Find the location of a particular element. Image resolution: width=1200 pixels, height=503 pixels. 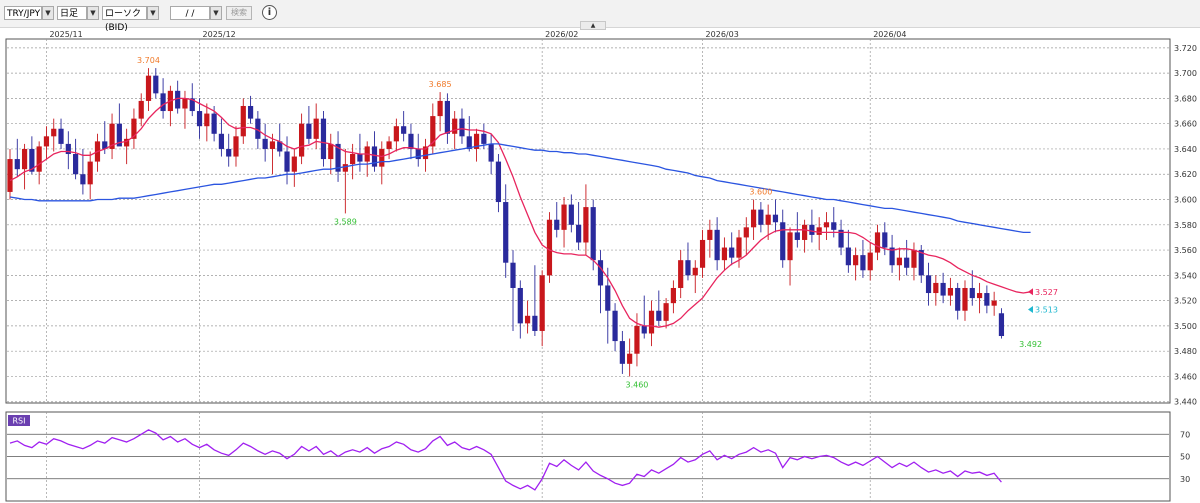

chart-type-select: ローソク(BID) is located at coordinates (124, 19).